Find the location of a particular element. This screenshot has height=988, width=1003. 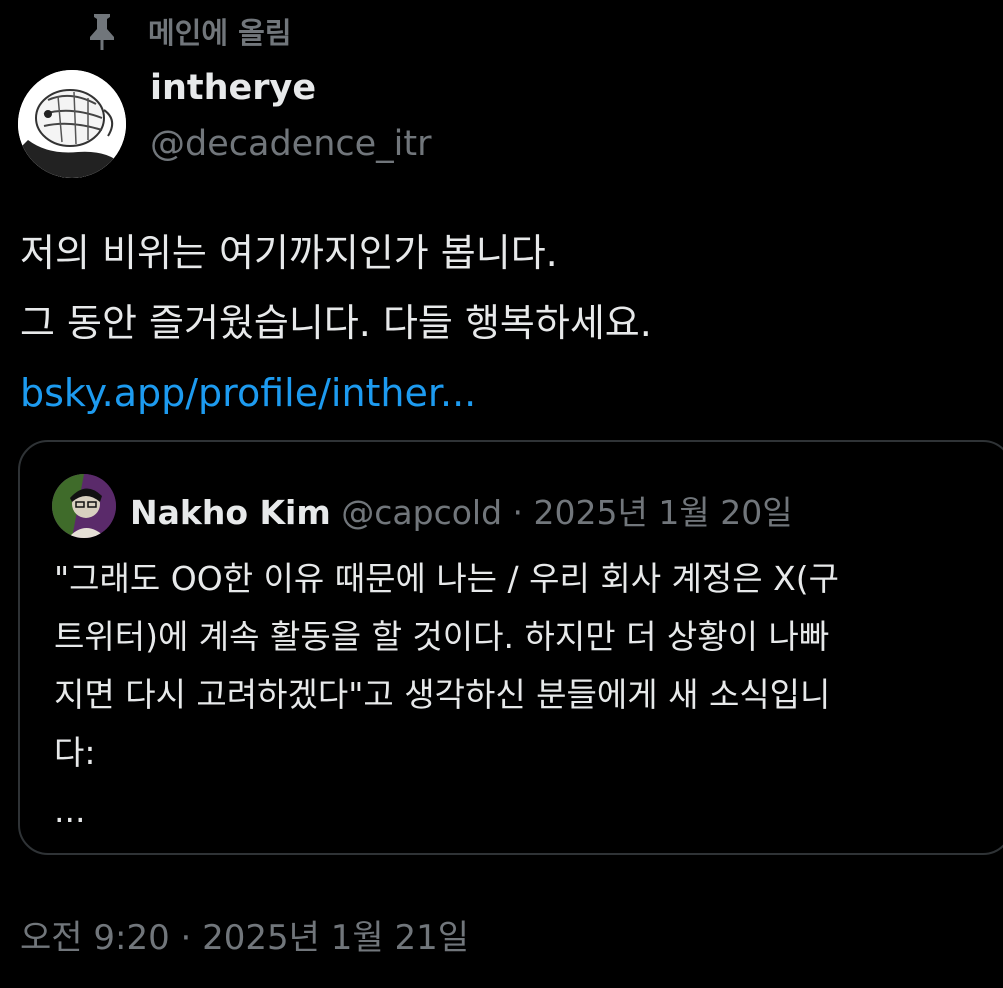

quote-author-handle: @capcold is located at coordinates (421, 512).